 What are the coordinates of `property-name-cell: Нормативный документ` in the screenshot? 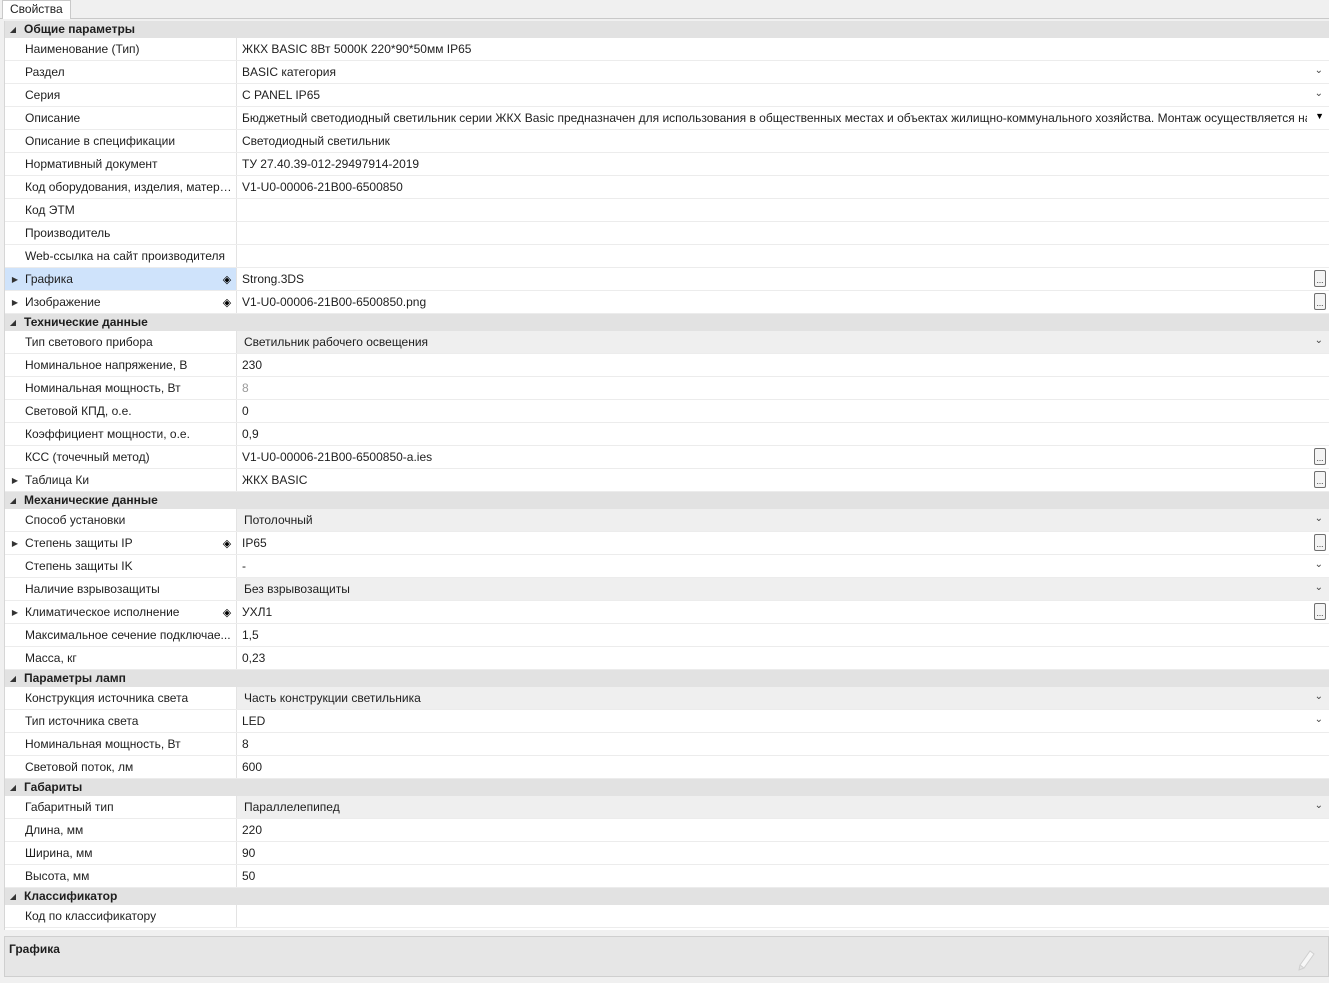 It's located at (121, 164).